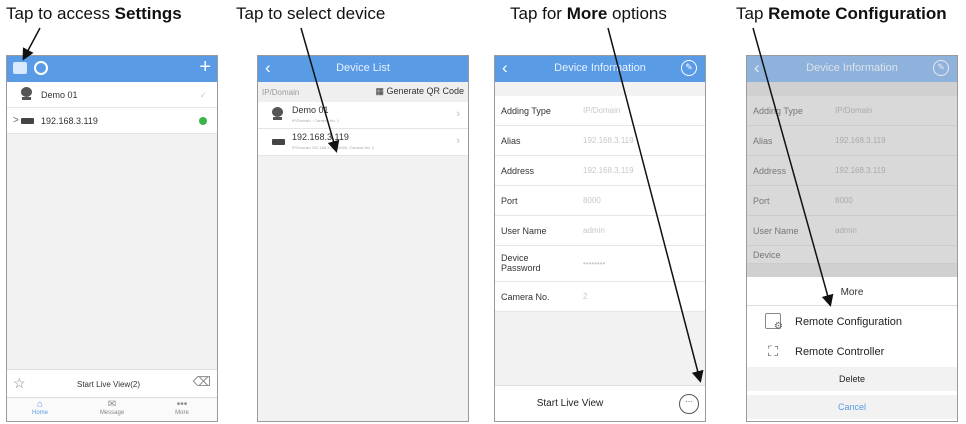 The width and height of the screenshot is (966, 424). I want to click on divider, so click(852, 305).